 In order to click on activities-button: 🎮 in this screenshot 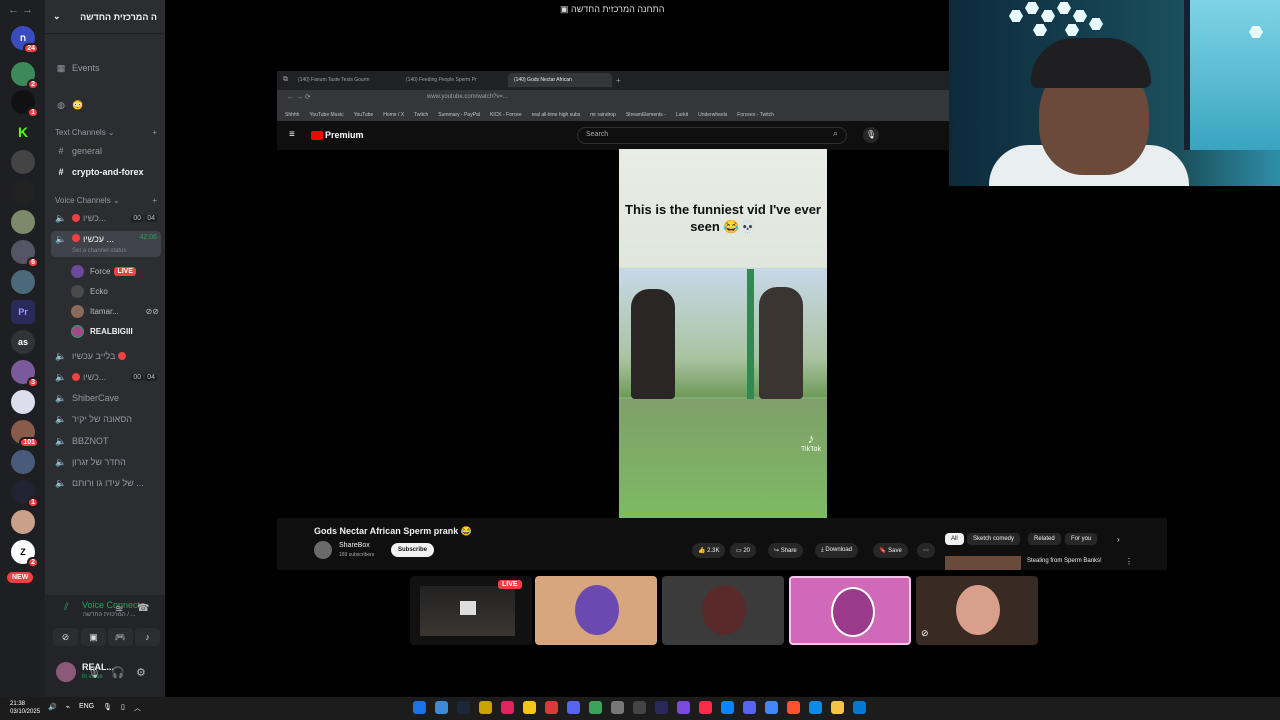, I will do `click(120, 637)`.